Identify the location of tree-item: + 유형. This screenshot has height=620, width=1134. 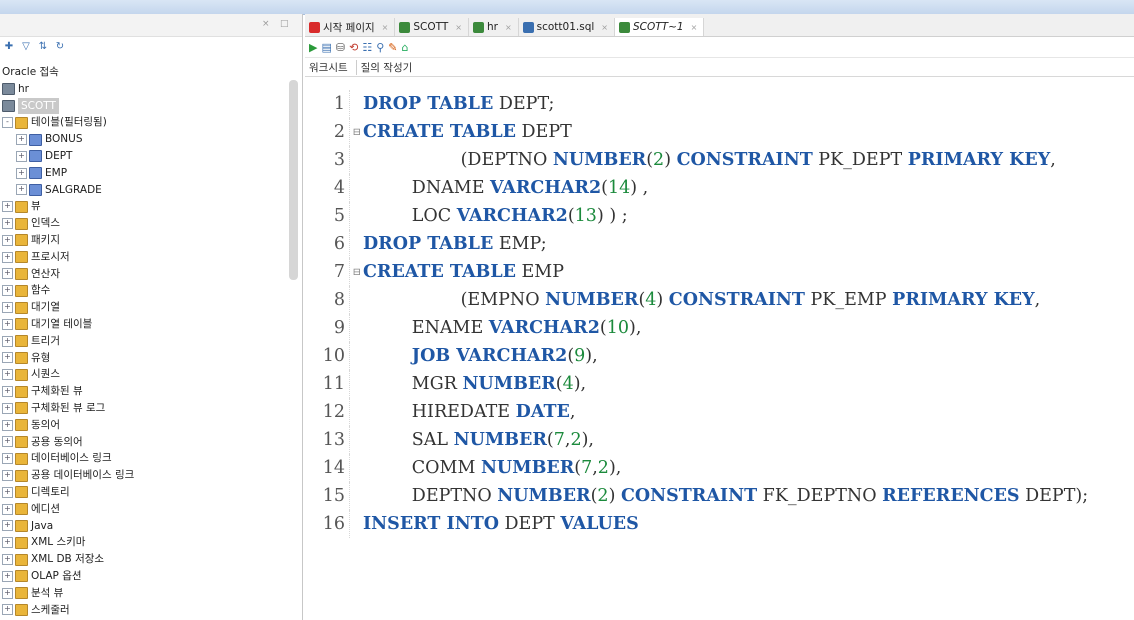
(145, 358).